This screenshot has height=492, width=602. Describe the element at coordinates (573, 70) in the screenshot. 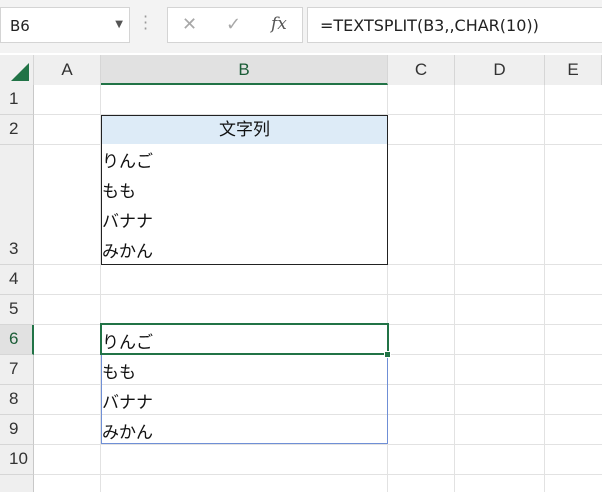

I see `column-header-e: E` at that location.